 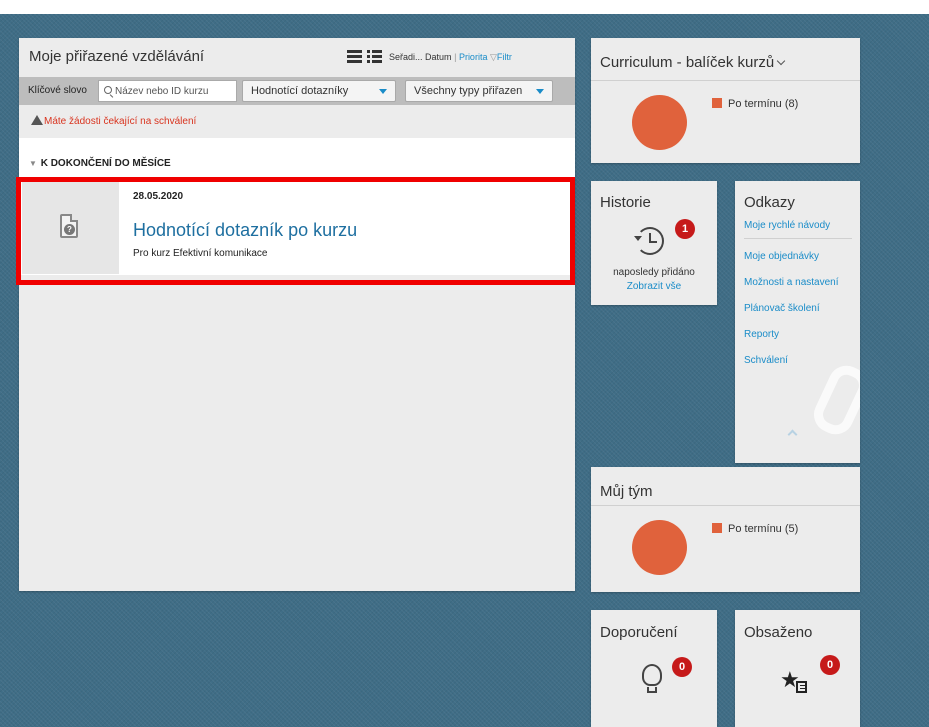 I want to click on sort-priority-link: Priorita, so click(x=473, y=57).